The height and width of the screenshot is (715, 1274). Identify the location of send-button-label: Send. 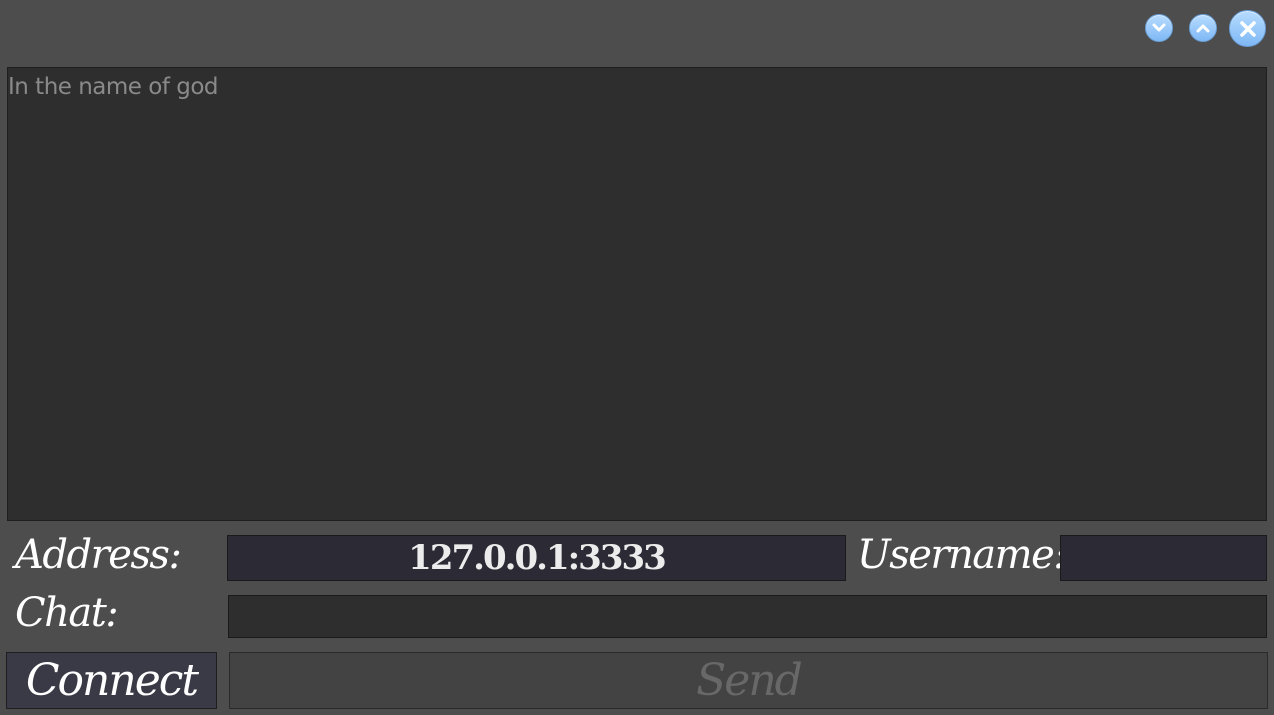
(749, 680).